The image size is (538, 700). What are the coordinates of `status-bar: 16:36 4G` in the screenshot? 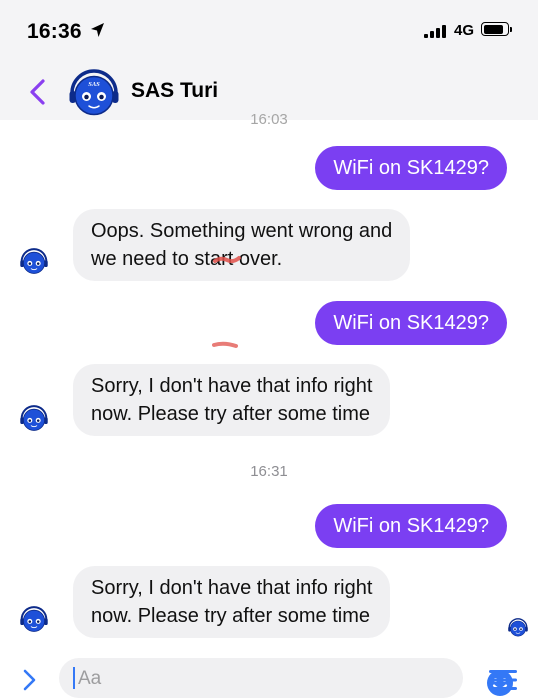 It's located at (269, 31).